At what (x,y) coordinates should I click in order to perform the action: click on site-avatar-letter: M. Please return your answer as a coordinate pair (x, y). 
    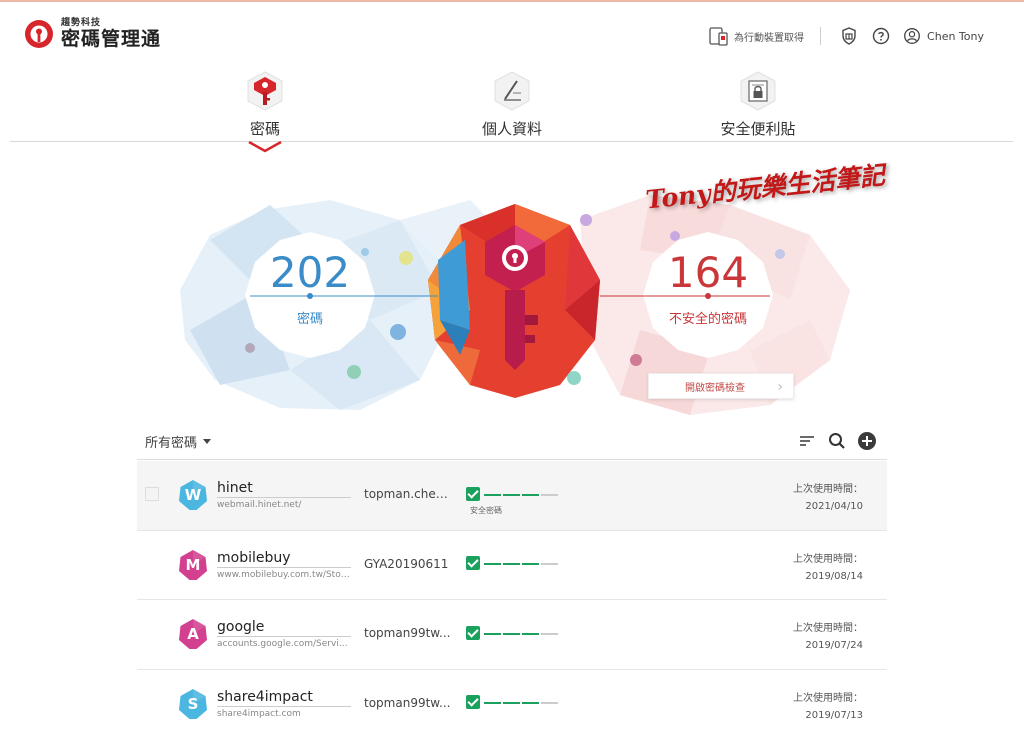
    Looking at the image, I should click on (193, 564).